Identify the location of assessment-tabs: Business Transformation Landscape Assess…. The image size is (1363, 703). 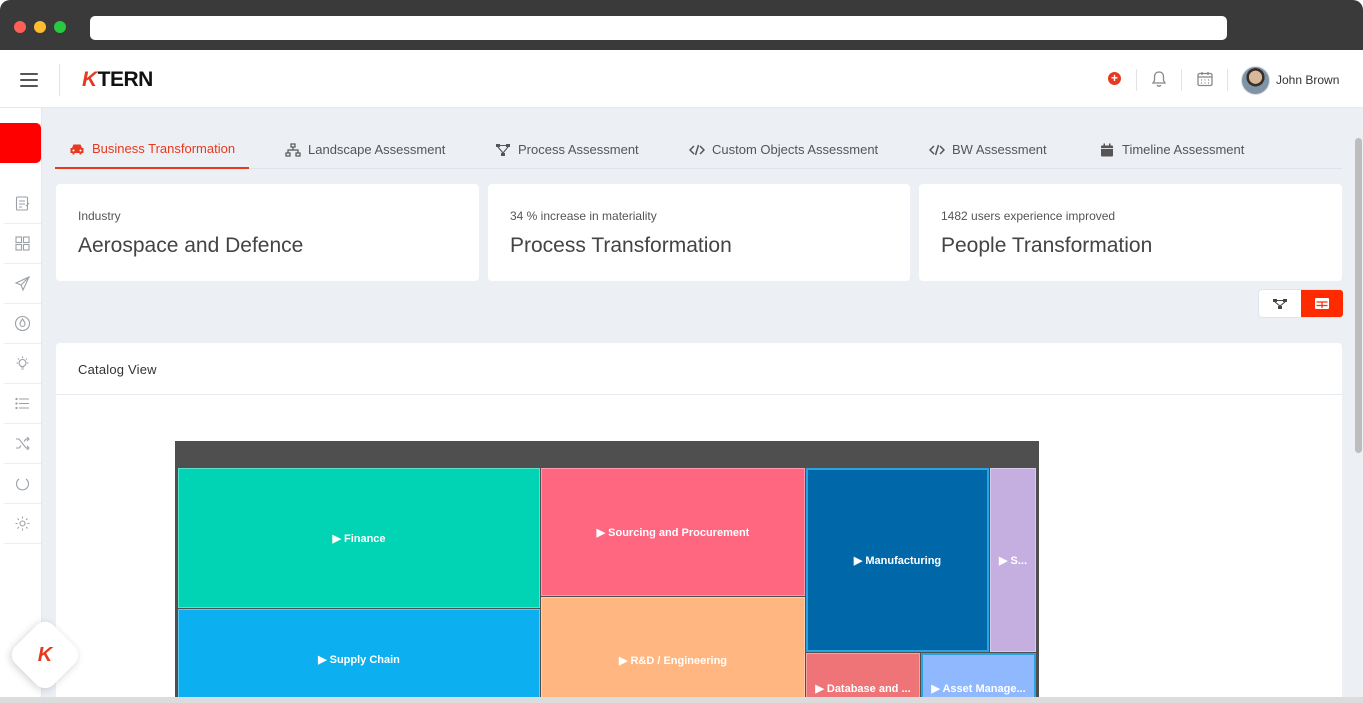
(698, 149).